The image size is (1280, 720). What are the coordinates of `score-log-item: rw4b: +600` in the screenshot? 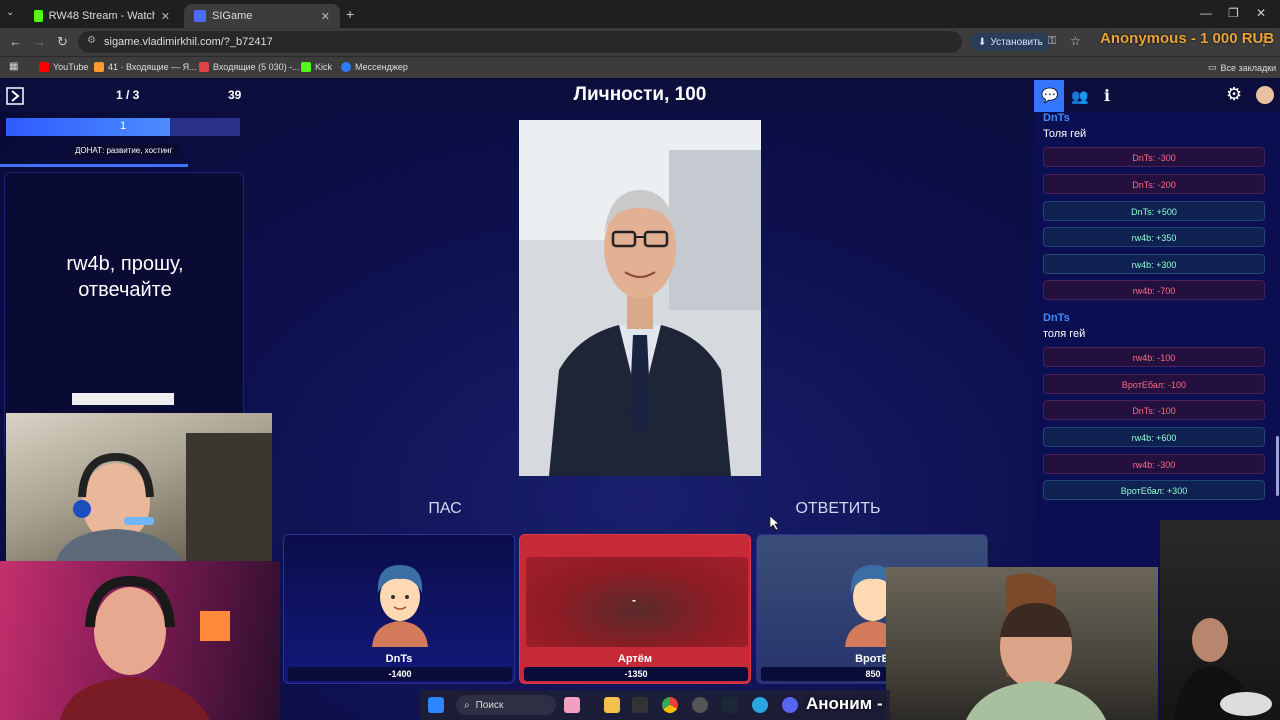 It's located at (1154, 437).